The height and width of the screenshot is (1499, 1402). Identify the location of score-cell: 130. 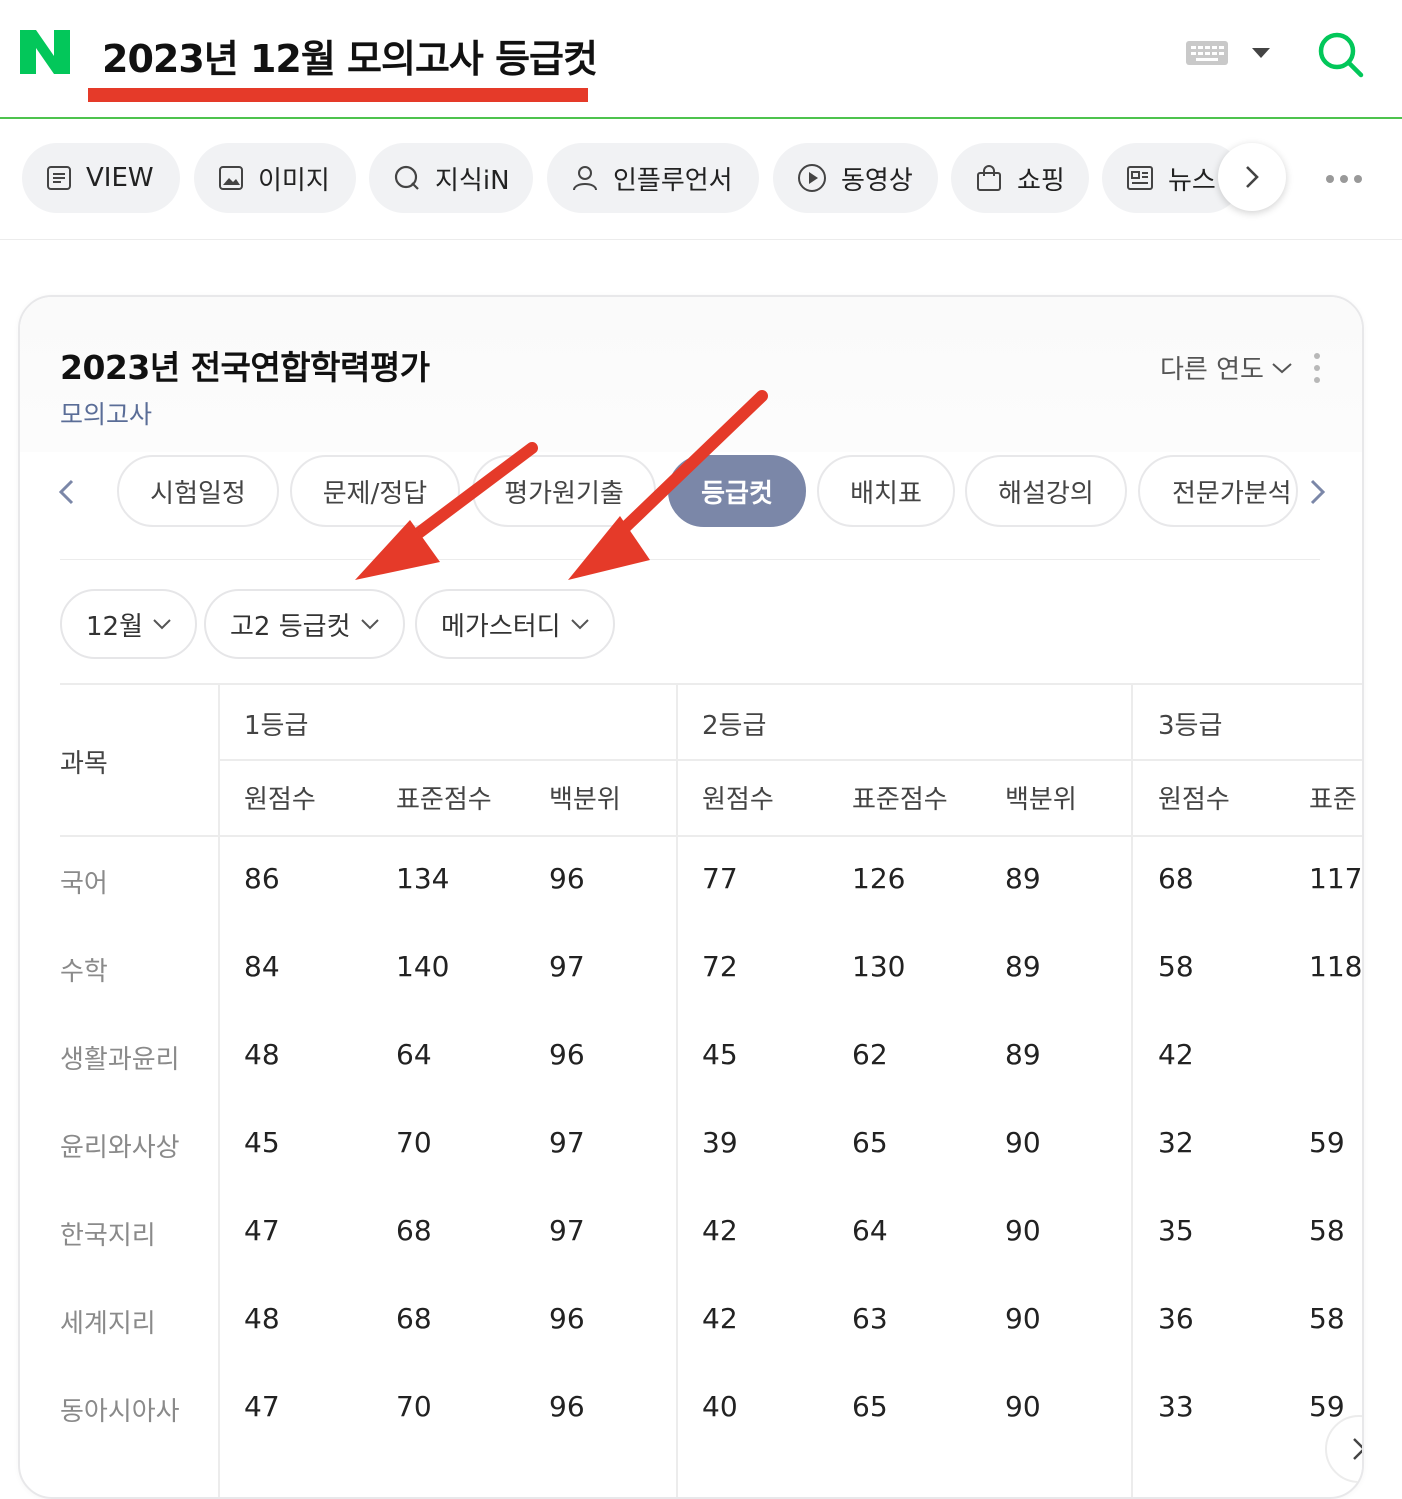
(879, 966).